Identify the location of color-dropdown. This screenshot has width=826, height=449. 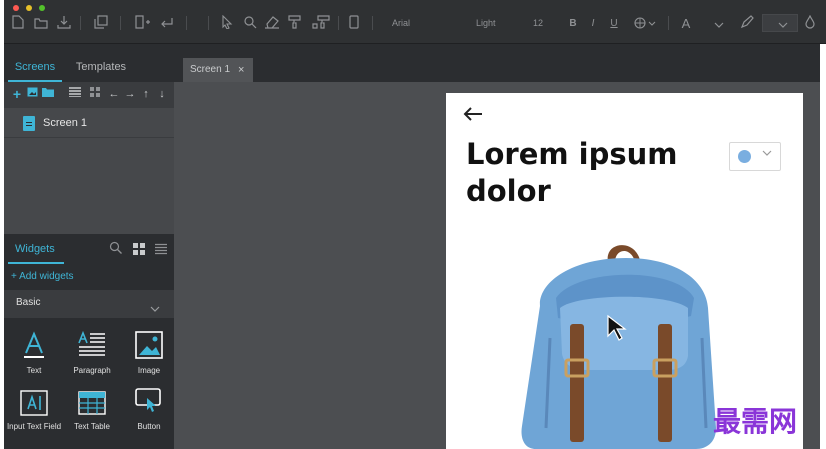
(755, 156).